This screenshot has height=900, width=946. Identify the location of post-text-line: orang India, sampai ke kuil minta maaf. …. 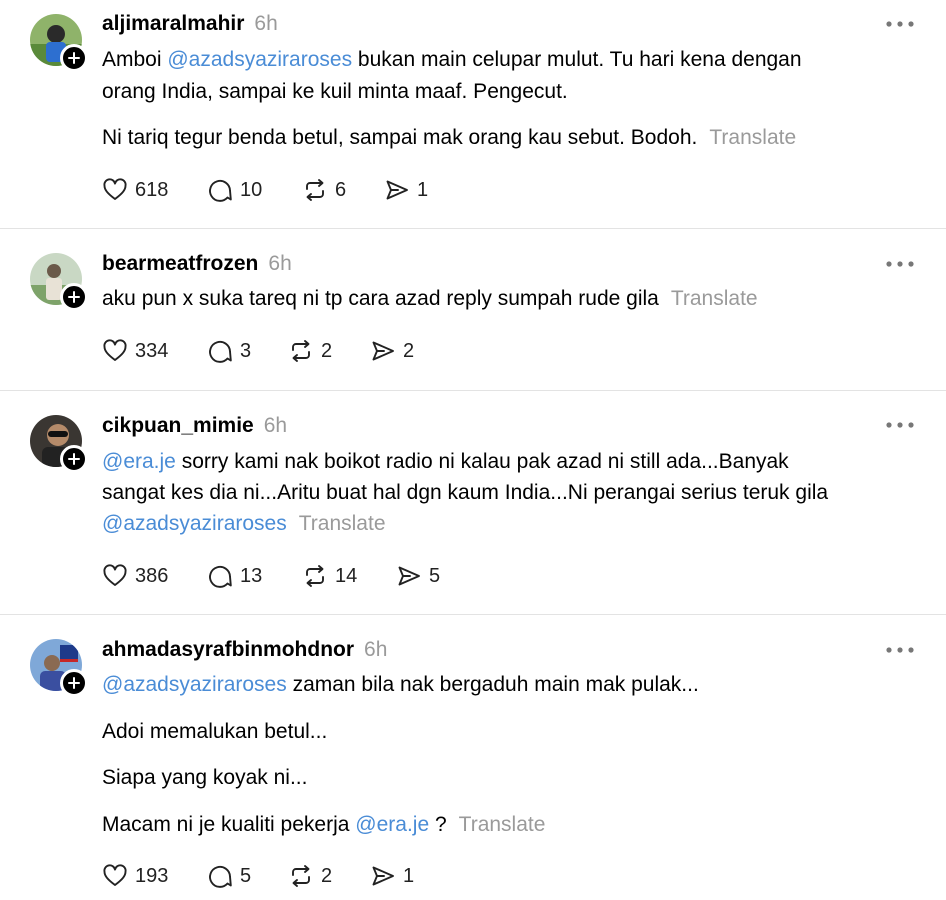
(335, 92).